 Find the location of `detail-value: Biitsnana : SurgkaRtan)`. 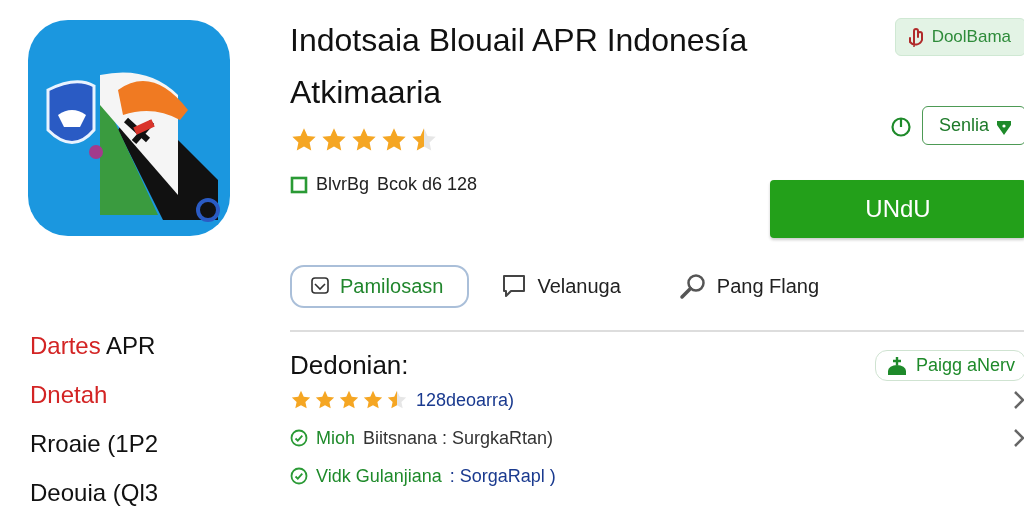

detail-value: Biitsnana : SurgkaRtan) is located at coordinates (458, 438).